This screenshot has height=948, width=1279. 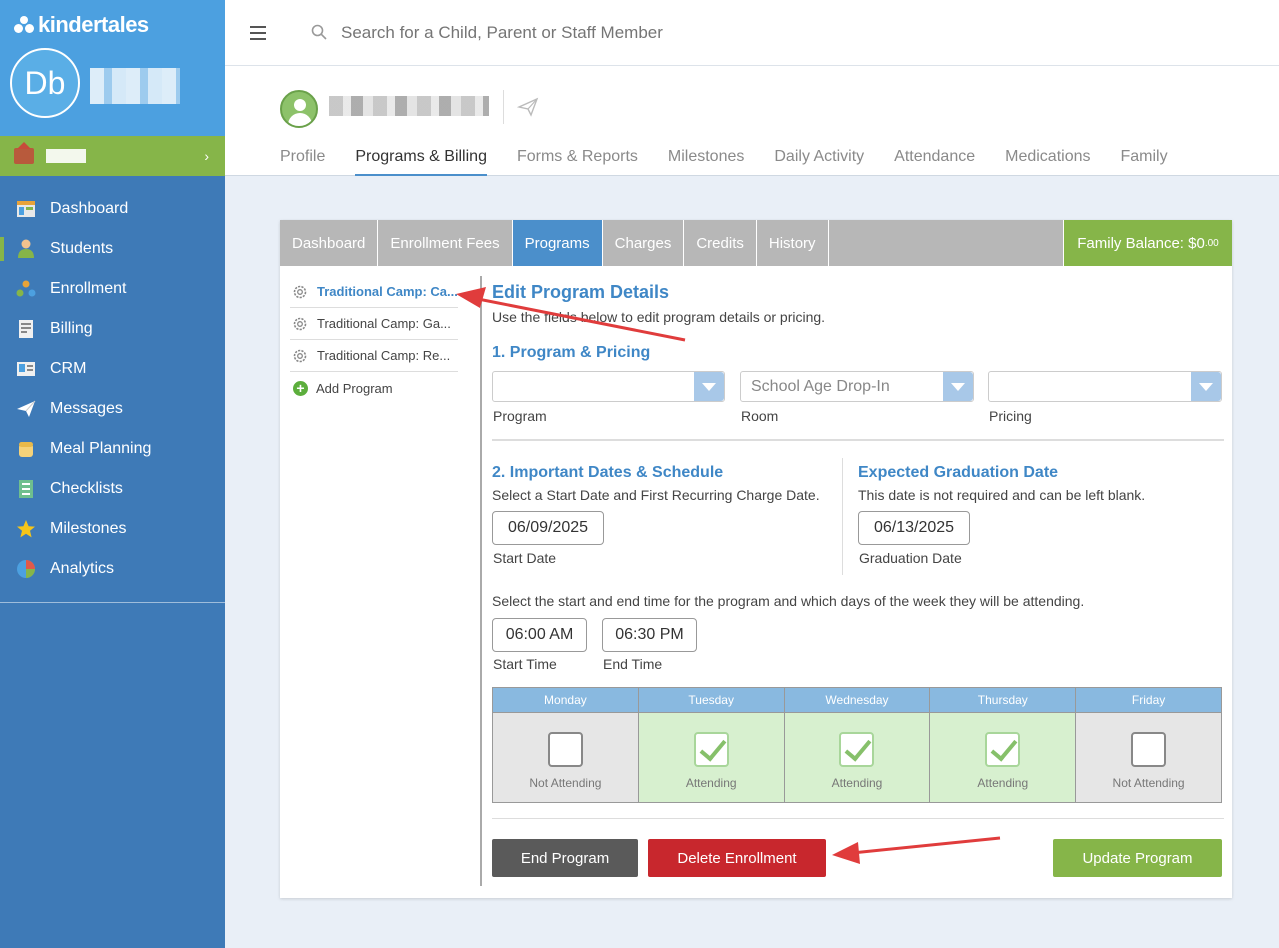 What do you see at coordinates (910, 558) in the screenshot?
I see `graduation-date-label: Graduation Date` at bounding box center [910, 558].